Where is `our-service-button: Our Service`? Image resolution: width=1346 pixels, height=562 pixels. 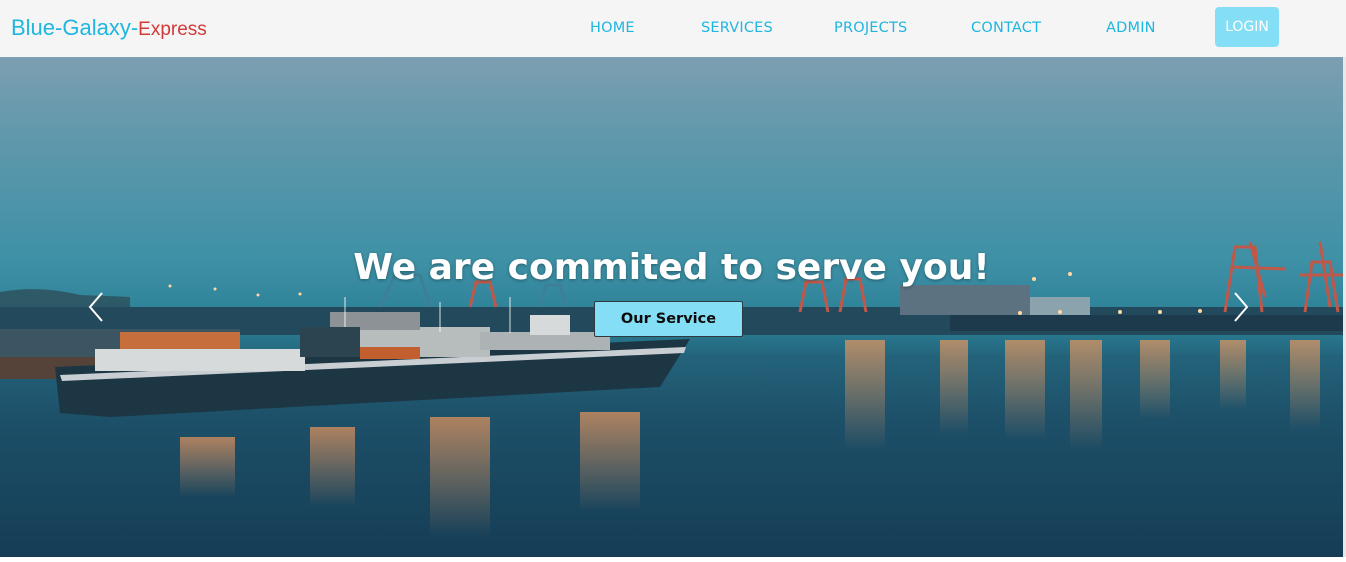
our-service-button: Our Service is located at coordinates (668, 319).